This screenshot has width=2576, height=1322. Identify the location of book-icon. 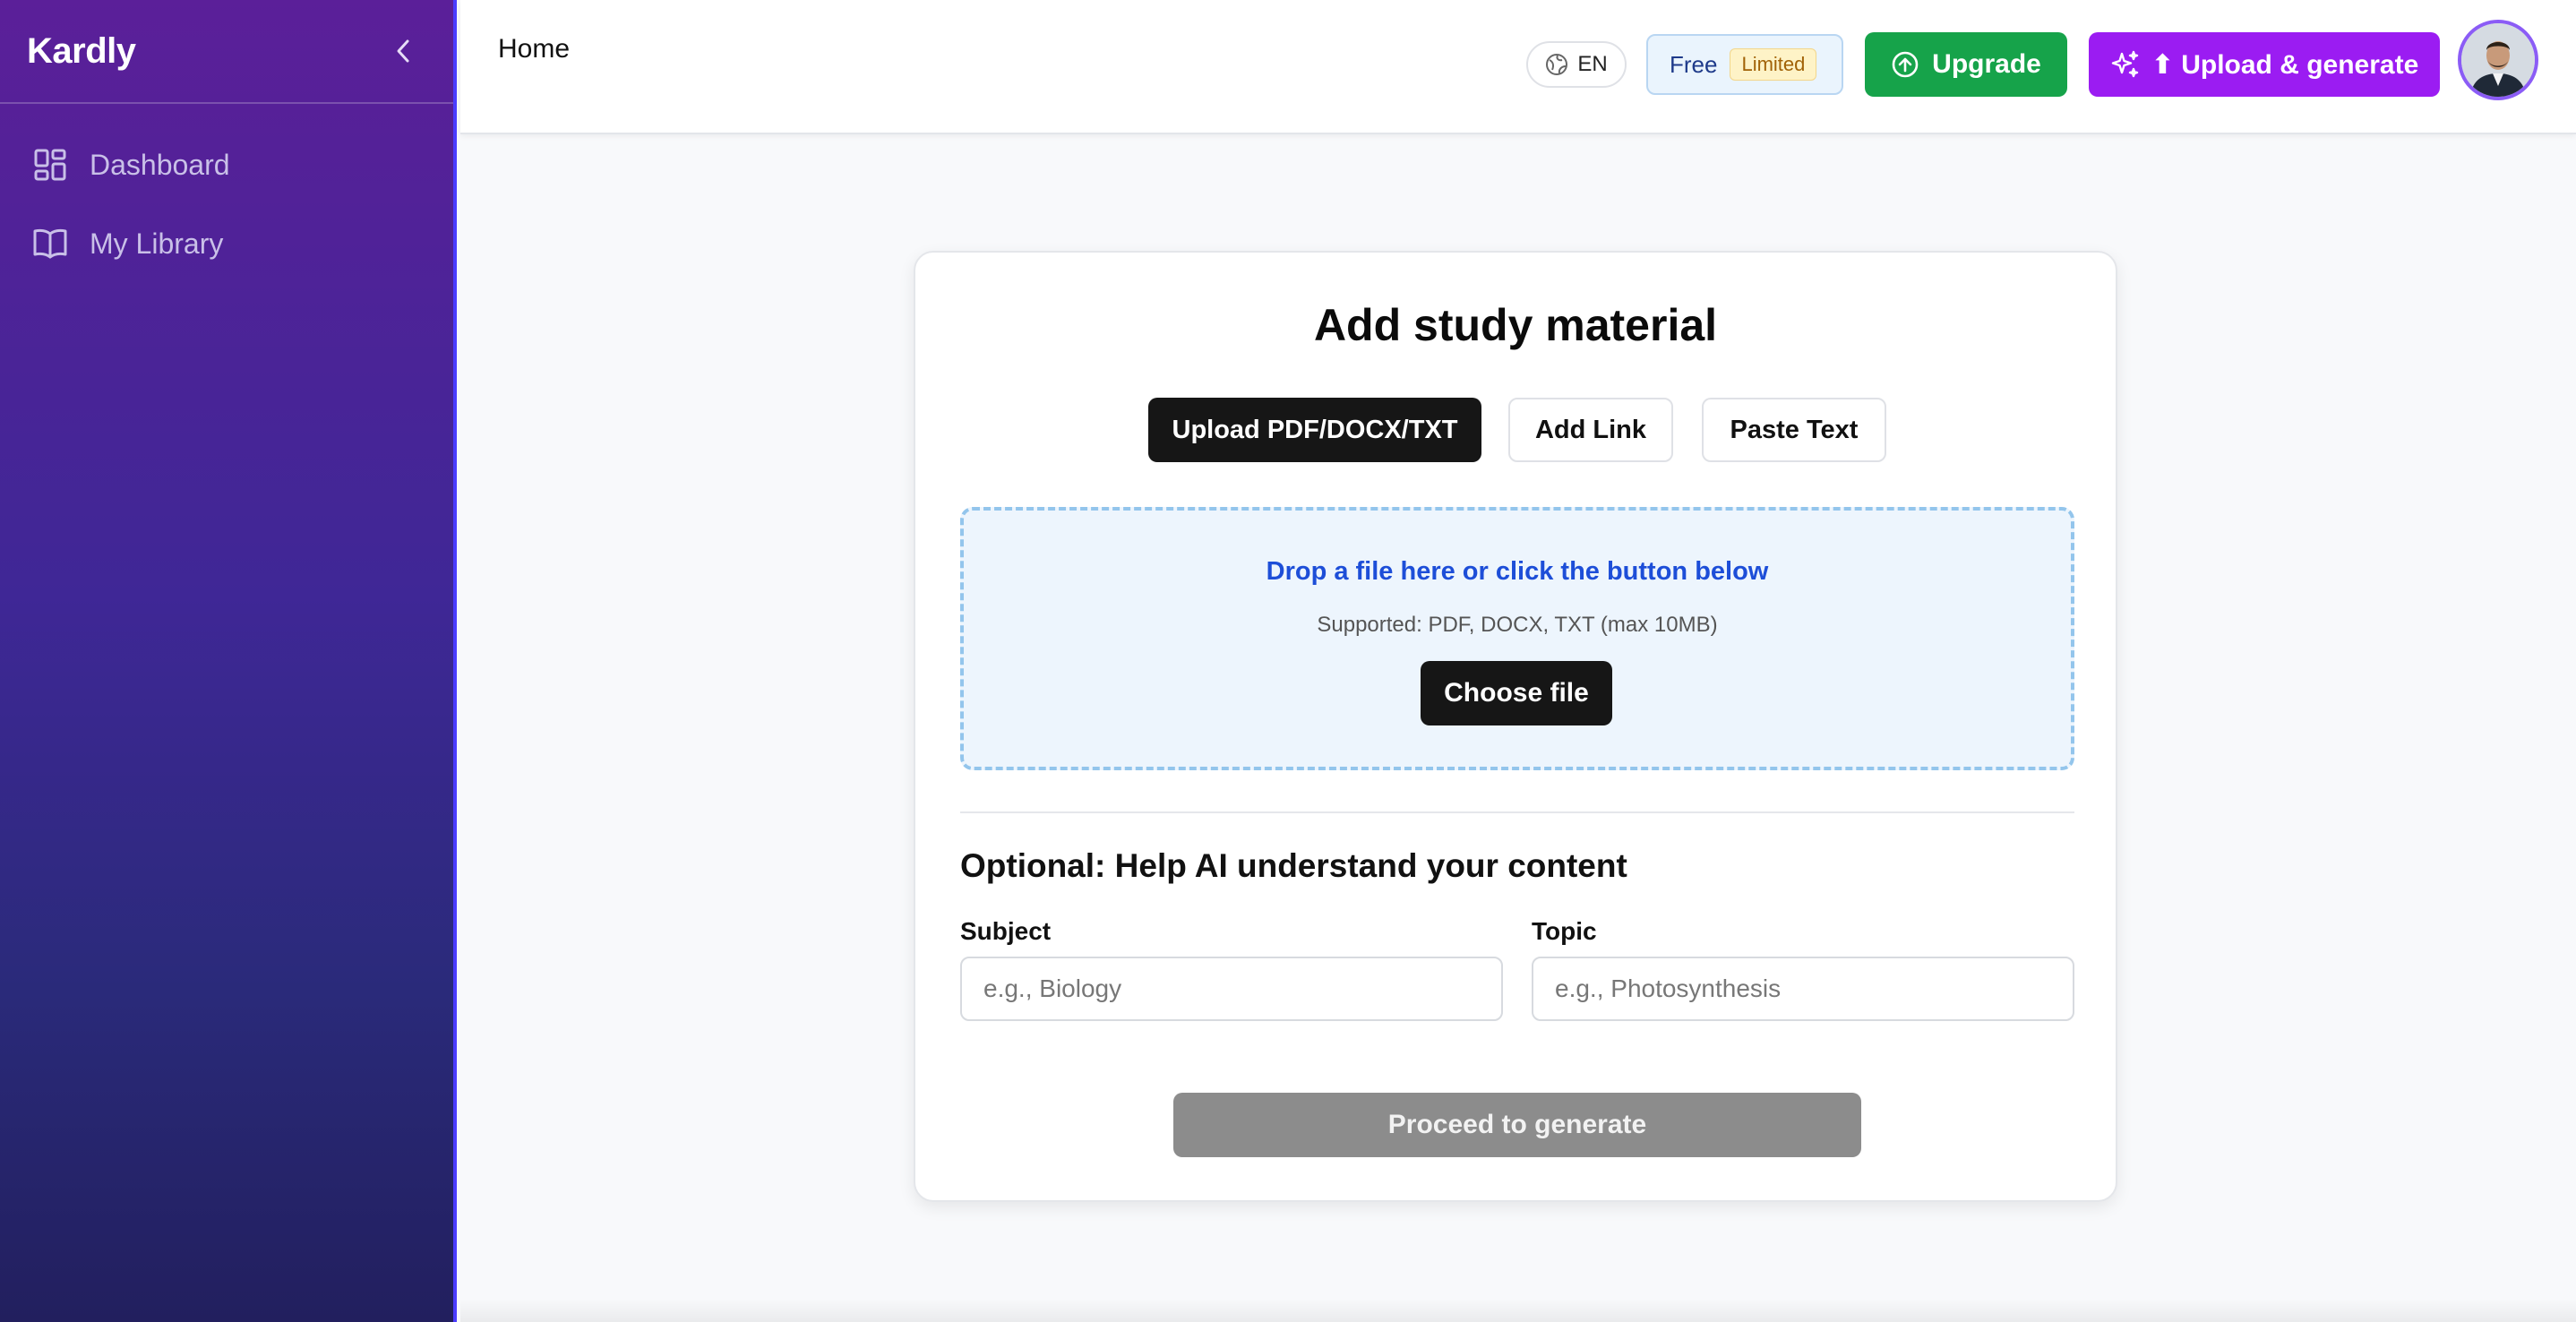
(50, 244).